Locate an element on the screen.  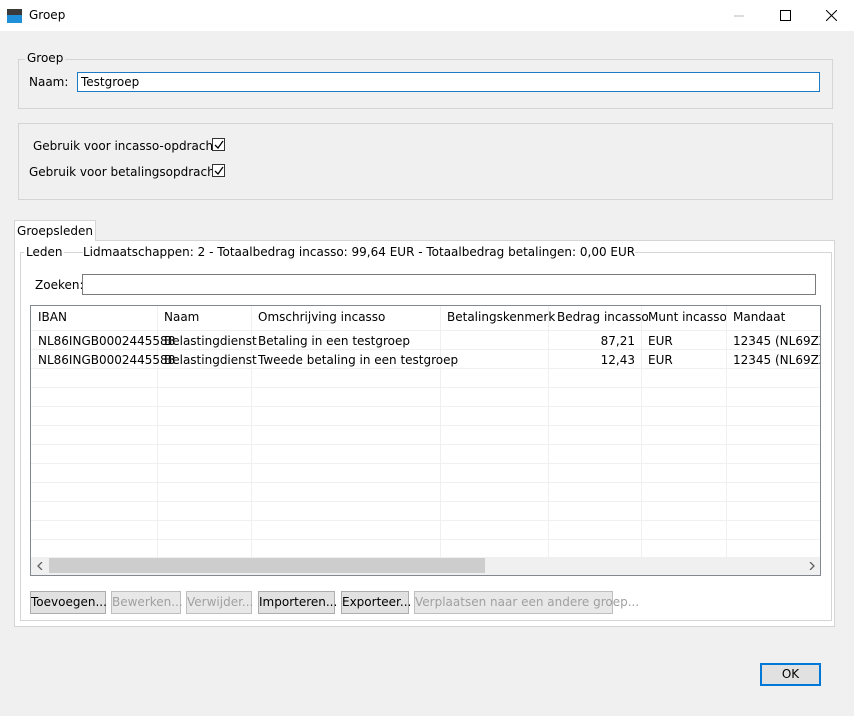
horizontal-scrollbar is located at coordinates (425, 566).